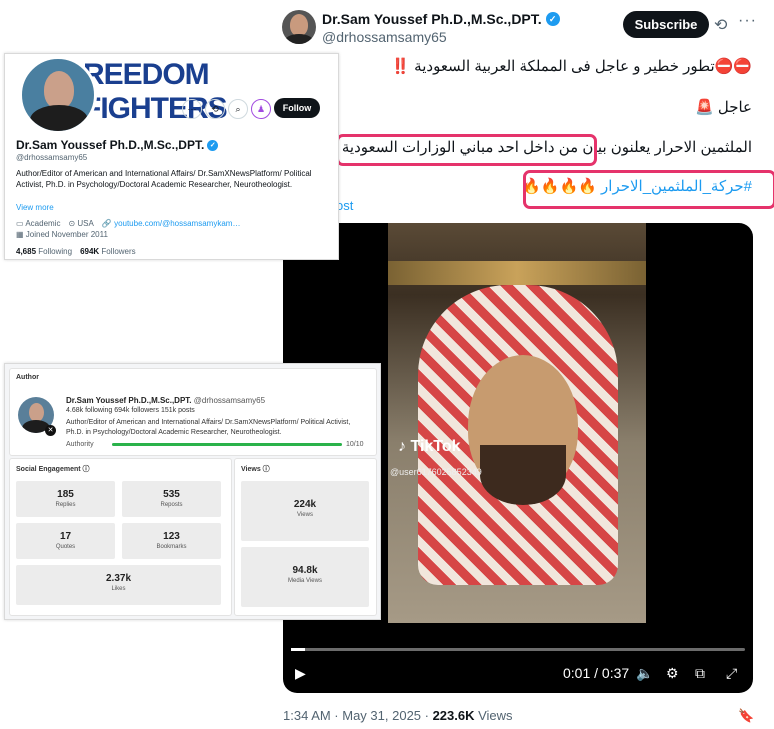 The image size is (774, 729). I want to click on bookmark-icon: 🔖, so click(746, 716).